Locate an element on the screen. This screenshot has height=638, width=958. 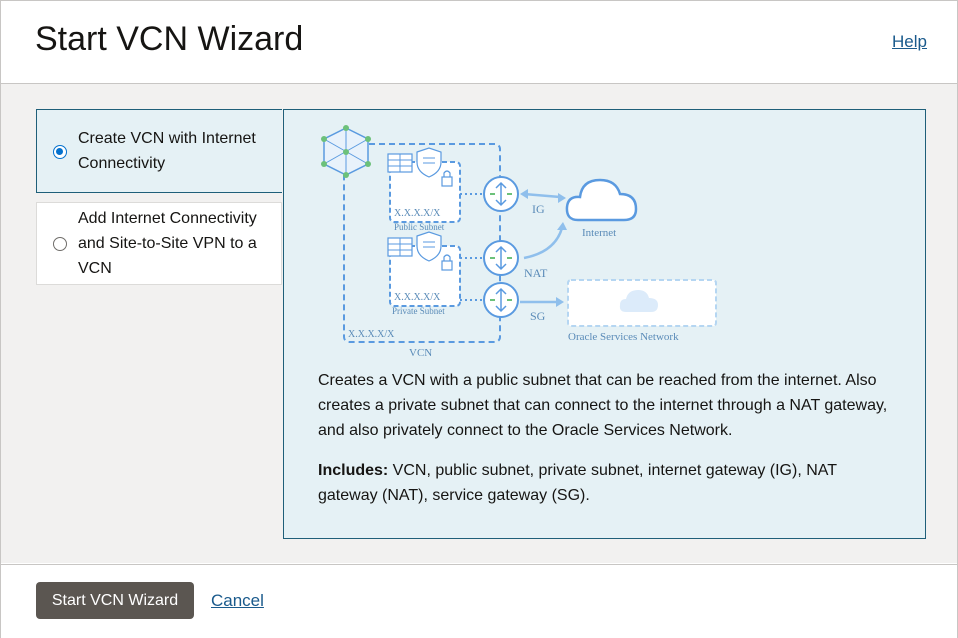
sg-label: SG is located at coordinates (538, 316).